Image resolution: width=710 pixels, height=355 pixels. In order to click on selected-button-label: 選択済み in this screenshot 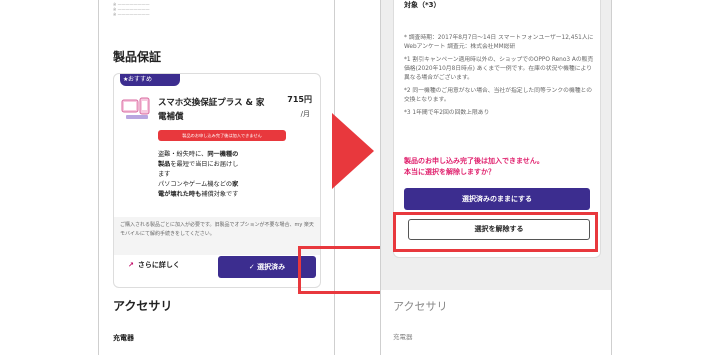, I will do `click(271, 267)`.